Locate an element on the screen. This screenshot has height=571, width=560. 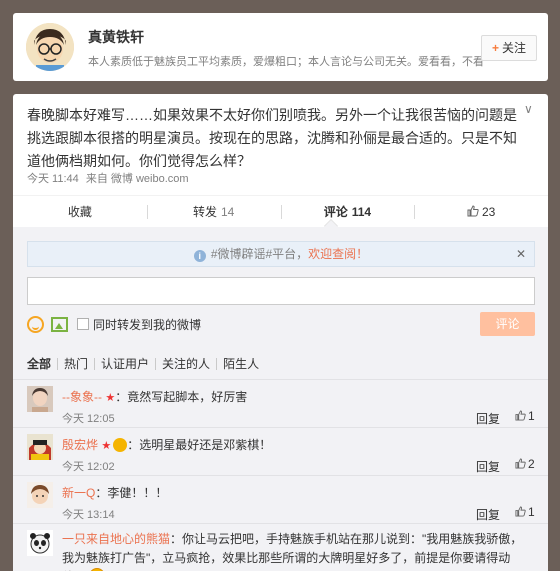
repost-checkbox is located at coordinates (83, 324).